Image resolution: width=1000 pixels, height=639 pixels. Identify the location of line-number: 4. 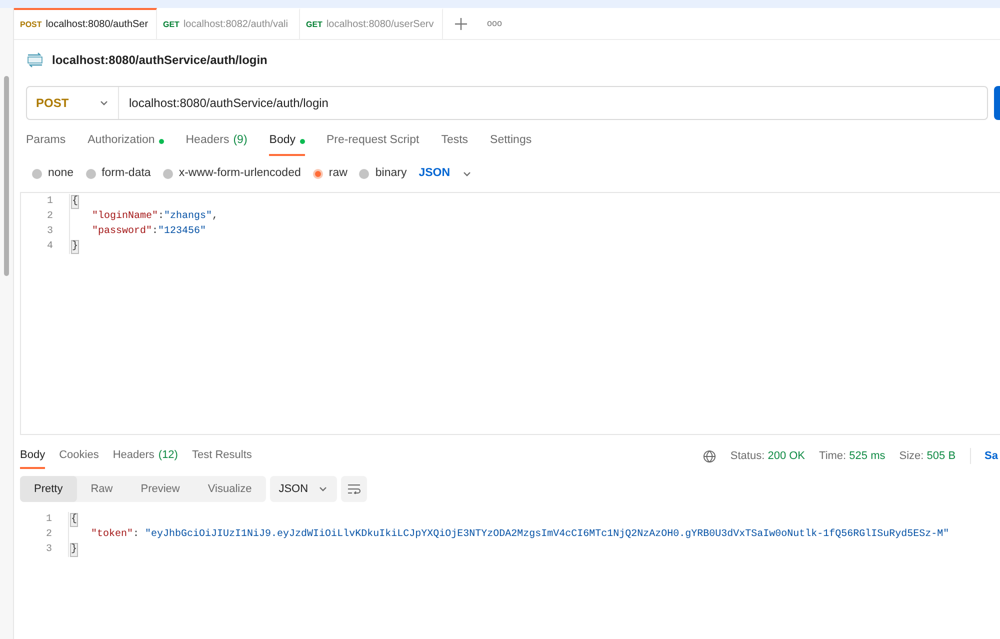
(49, 247).